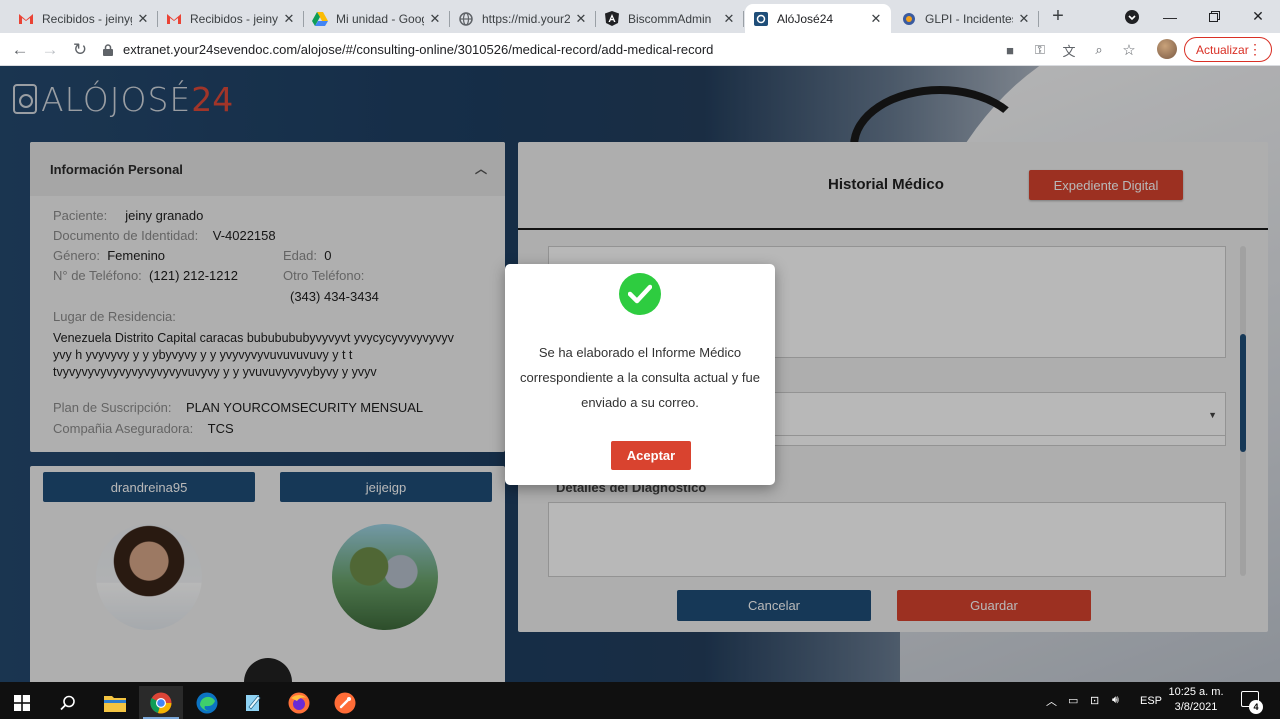  I want to click on minimize-button: —, so click(1170, 16).